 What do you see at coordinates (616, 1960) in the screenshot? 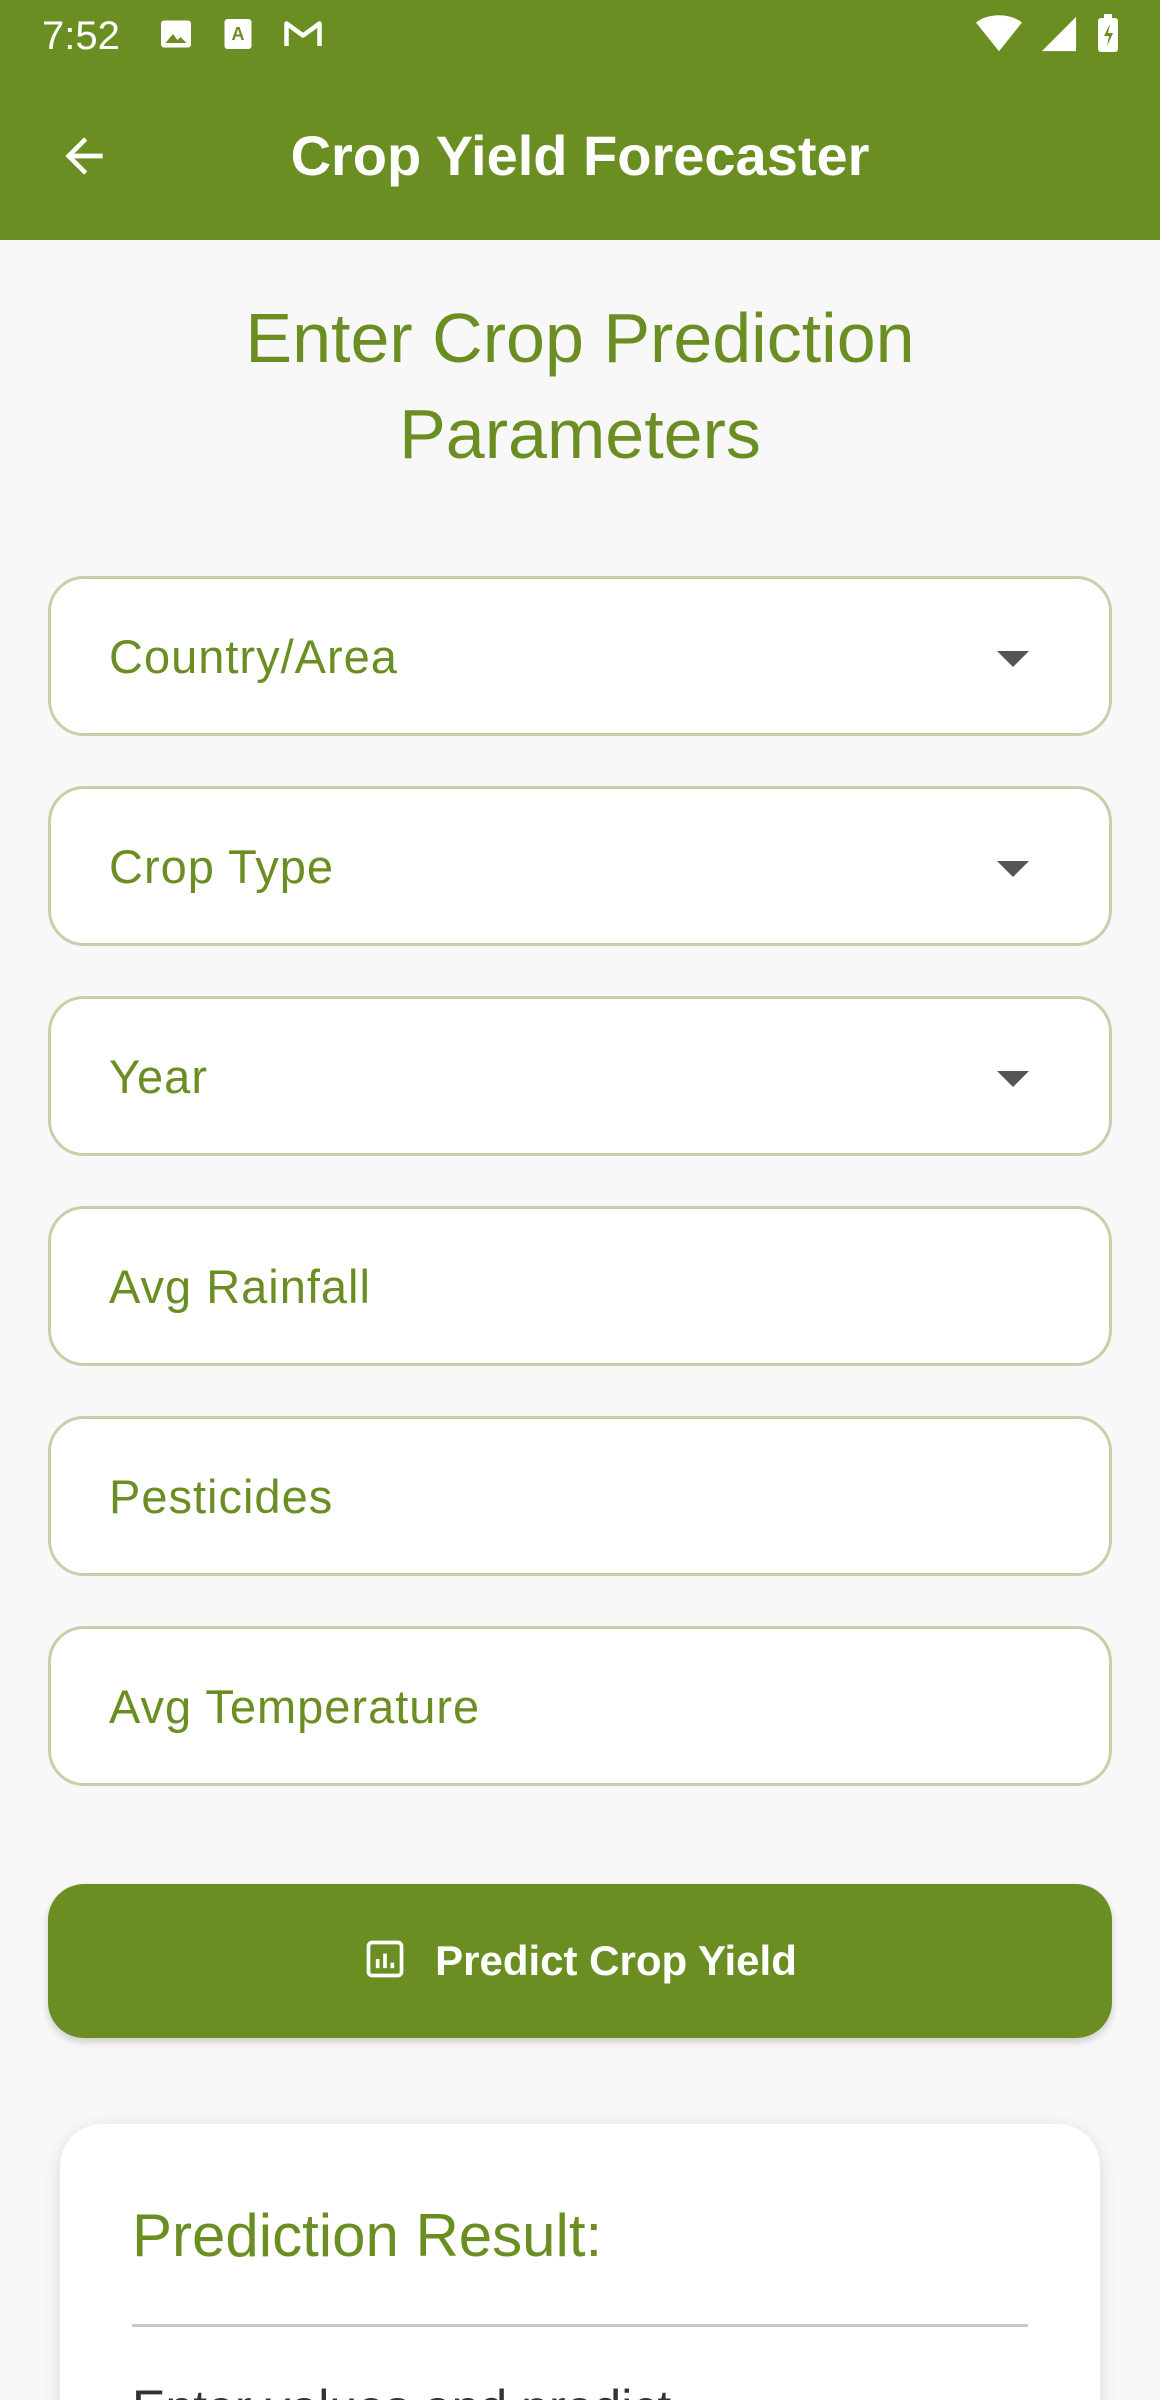
I see `predict-button-label: Predict Crop Yield` at bounding box center [616, 1960].